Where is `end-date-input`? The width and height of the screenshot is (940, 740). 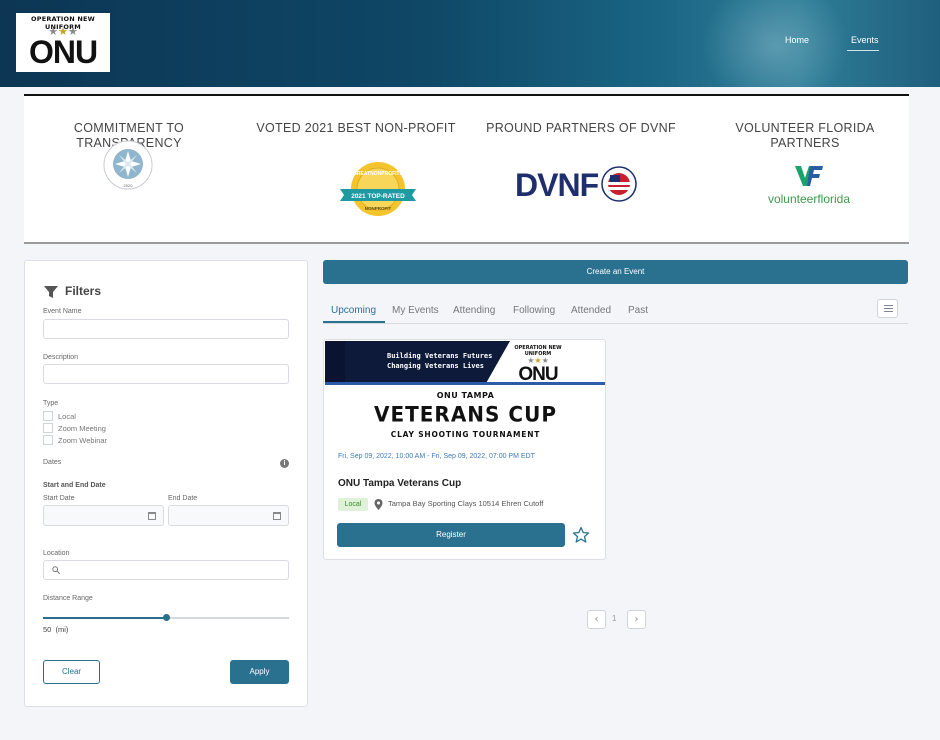 end-date-input is located at coordinates (228, 515).